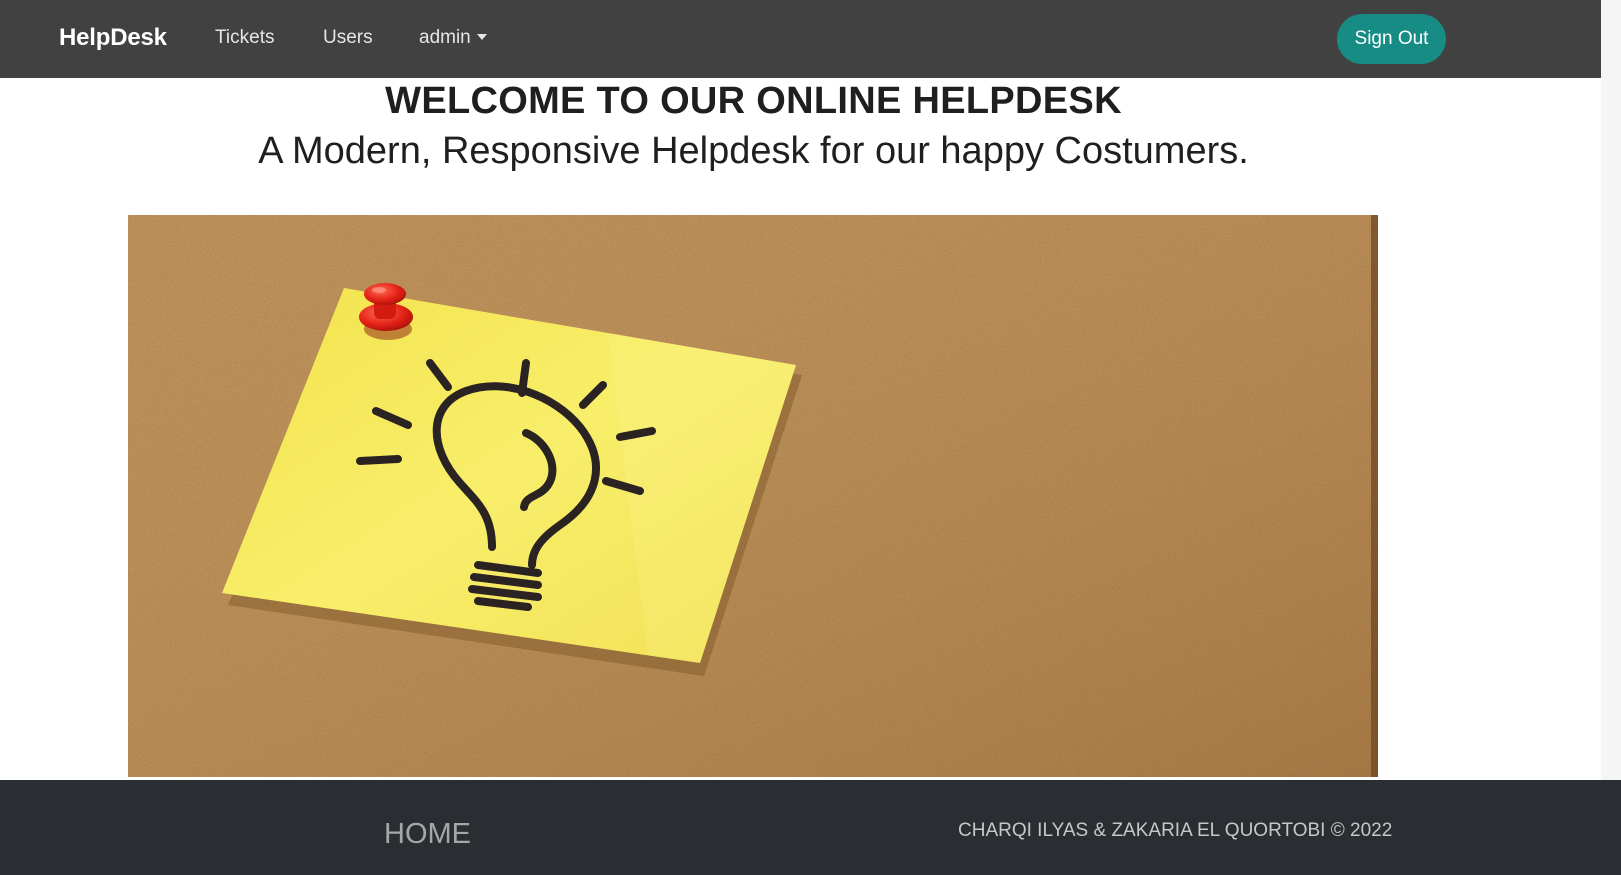  What do you see at coordinates (1391, 39) in the screenshot?
I see `sign-out-button: Sign Out` at bounding box center [1391, 39].